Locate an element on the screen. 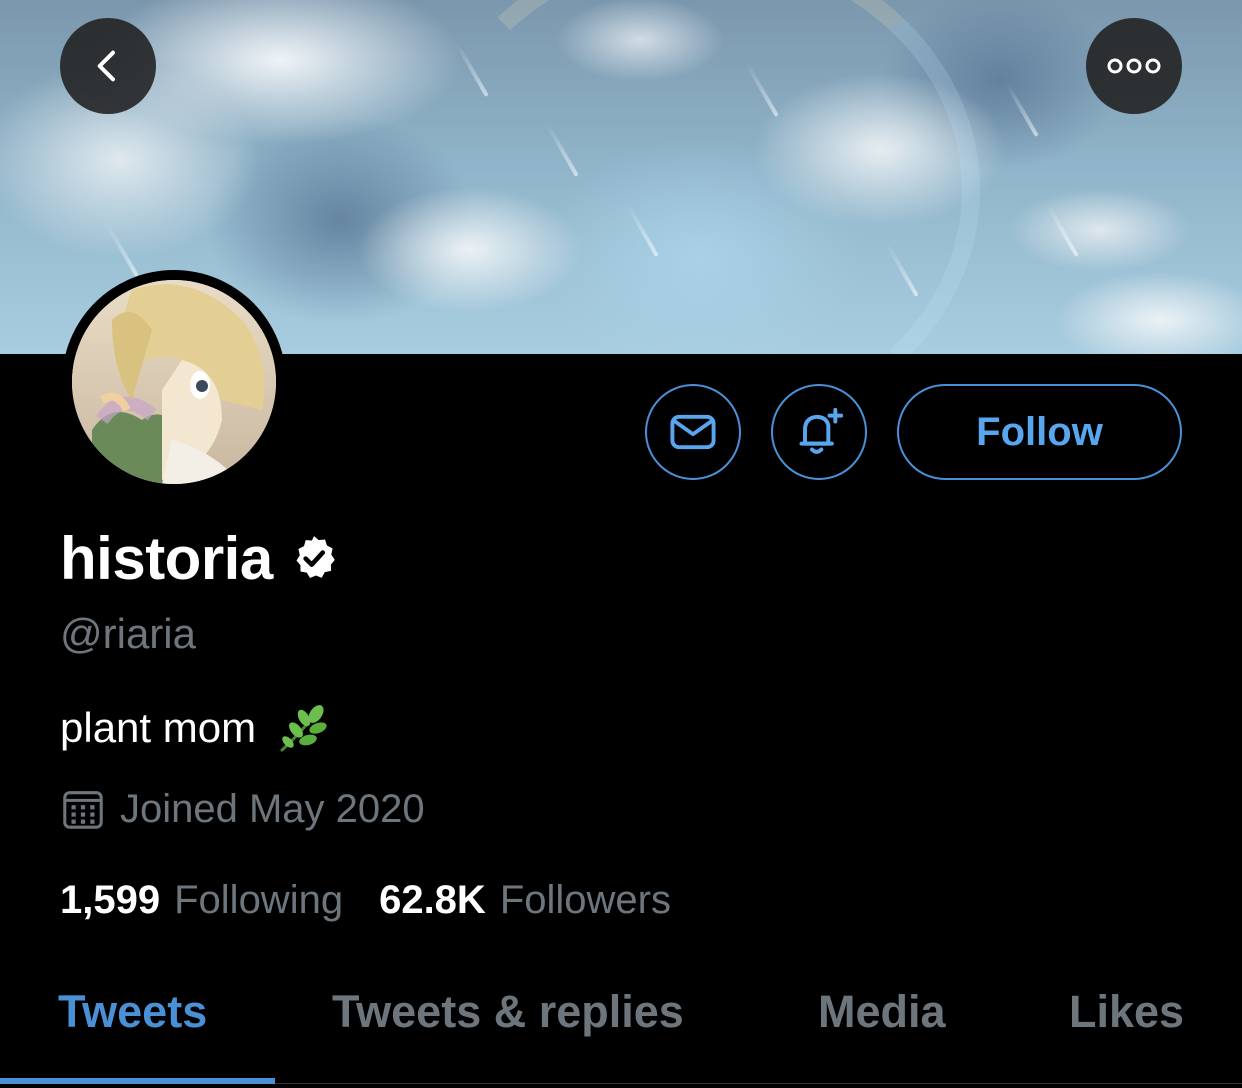  follow-button: Follow is located at coordinates (1039, 432).